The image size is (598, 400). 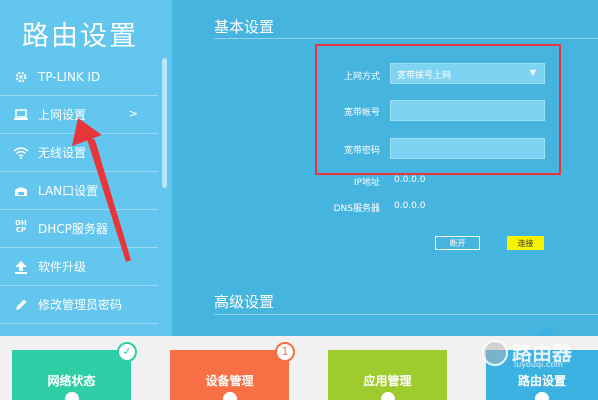 What do you see at coordinates (285, 352) in the screenshot?
I see `notification-badge: 1` at bounding box center [285, 352].